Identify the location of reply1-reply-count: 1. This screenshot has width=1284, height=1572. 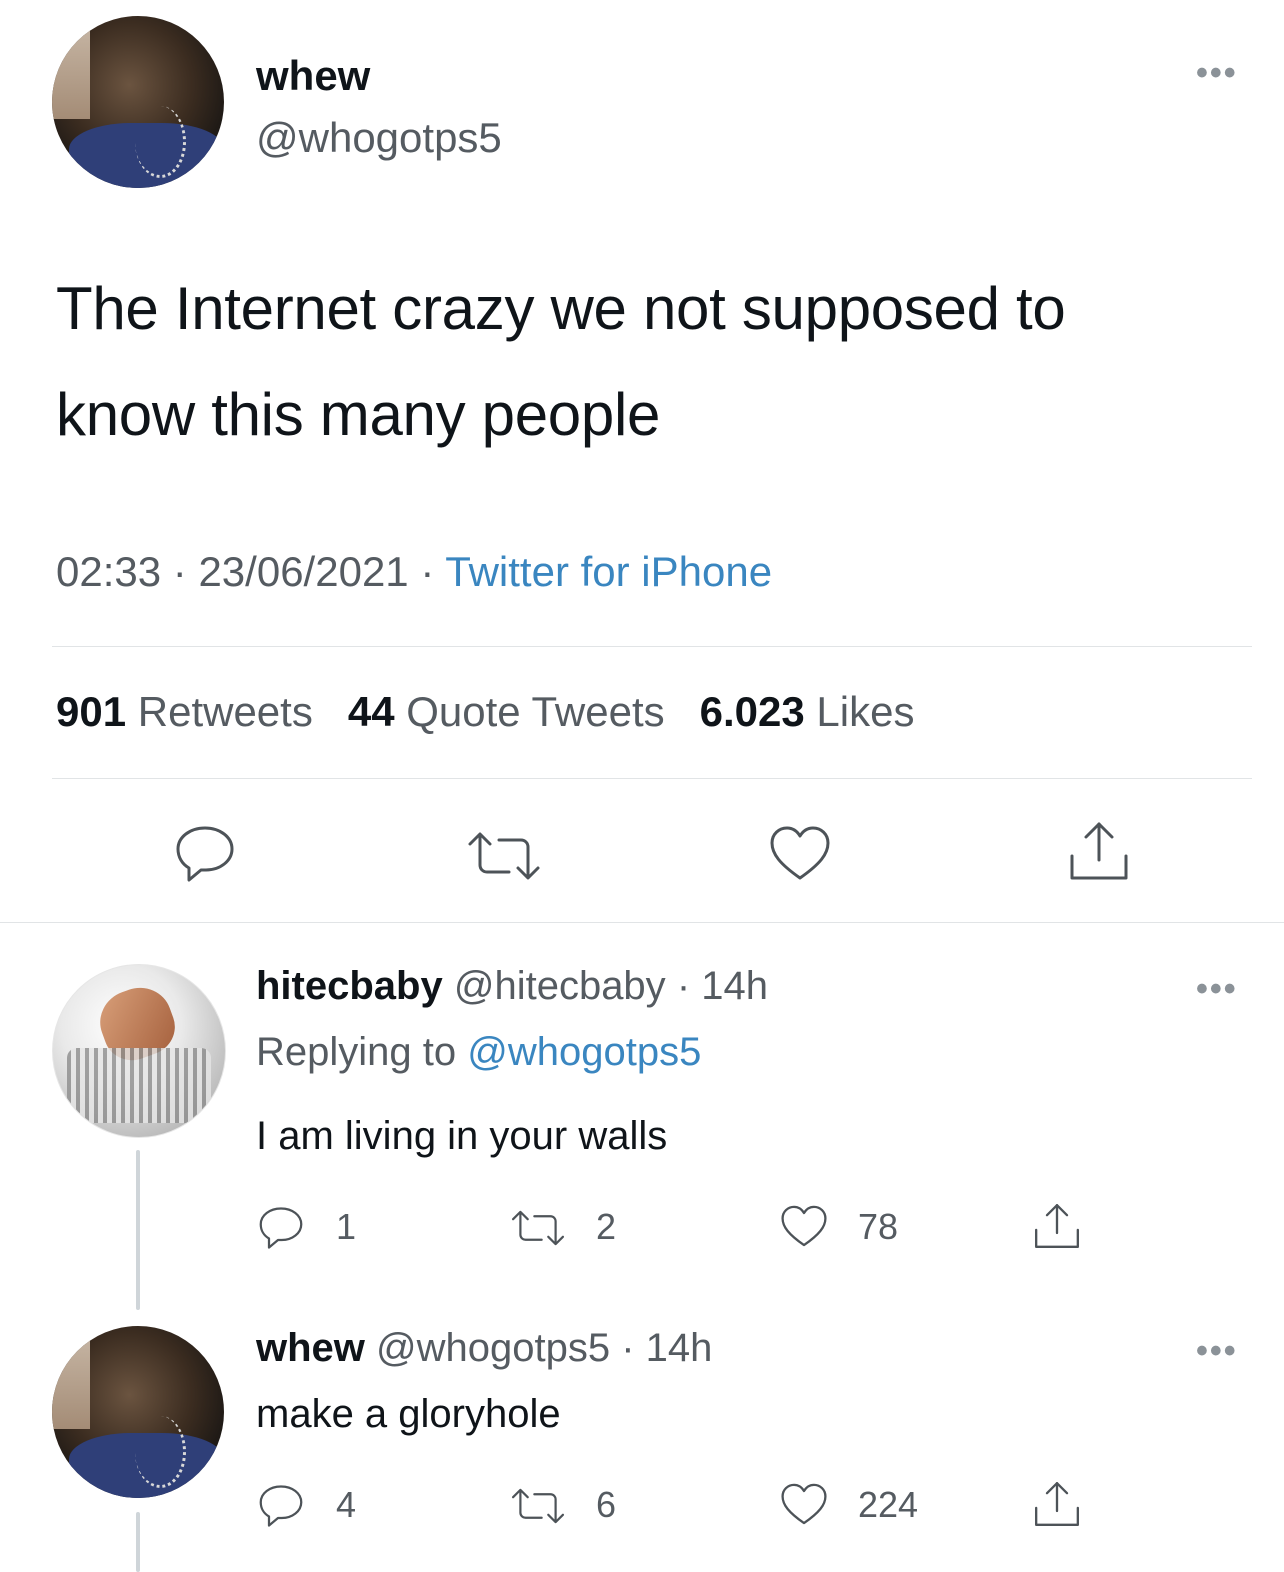
(346, 1226).